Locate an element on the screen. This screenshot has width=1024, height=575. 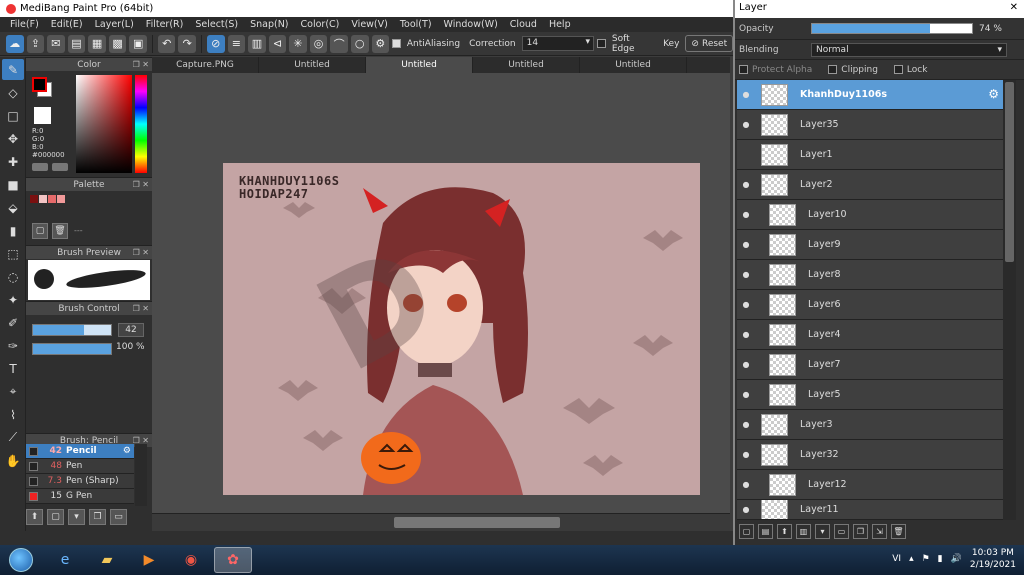
soft-edge-checkbox is located at coordinates (601, 43).